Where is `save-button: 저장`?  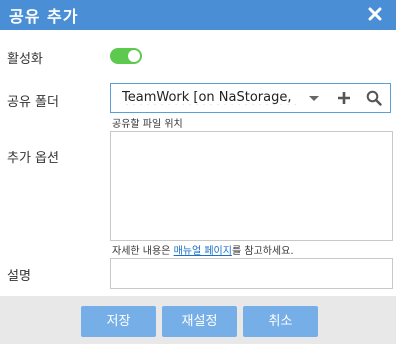
save-button: 저장 is located at coordinates (118, 321).